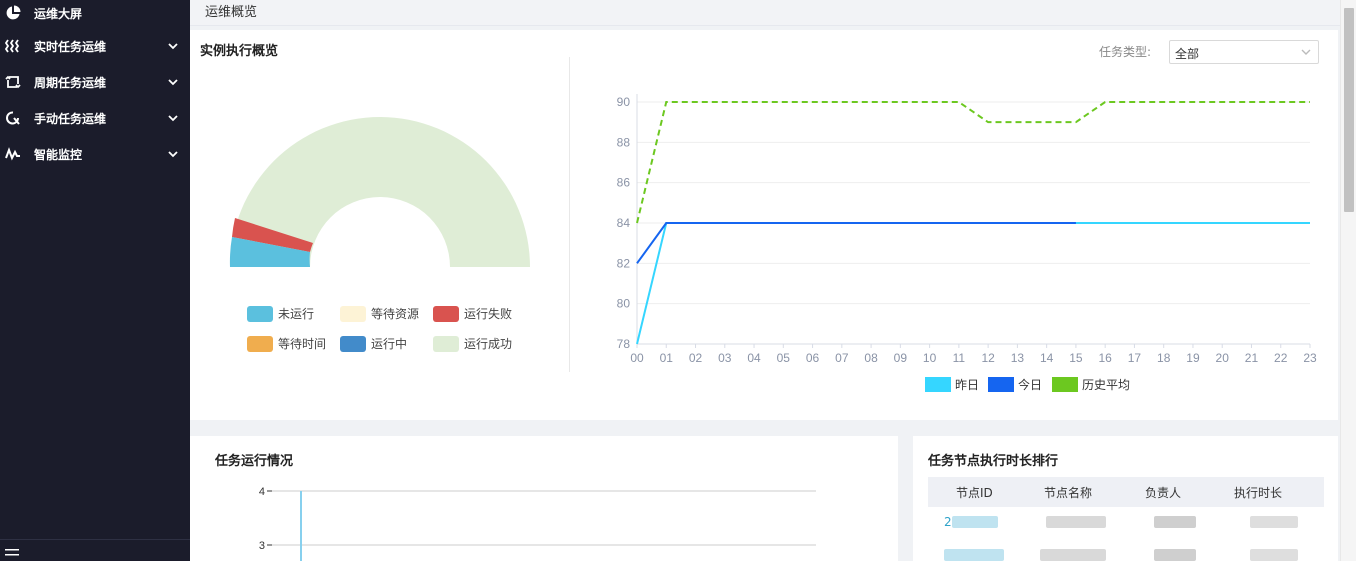 This screenshot has height=561, width=1356. Describe the element at coordinates (973, 283) in the screenshot. I see `series-line-昨日` at that location.